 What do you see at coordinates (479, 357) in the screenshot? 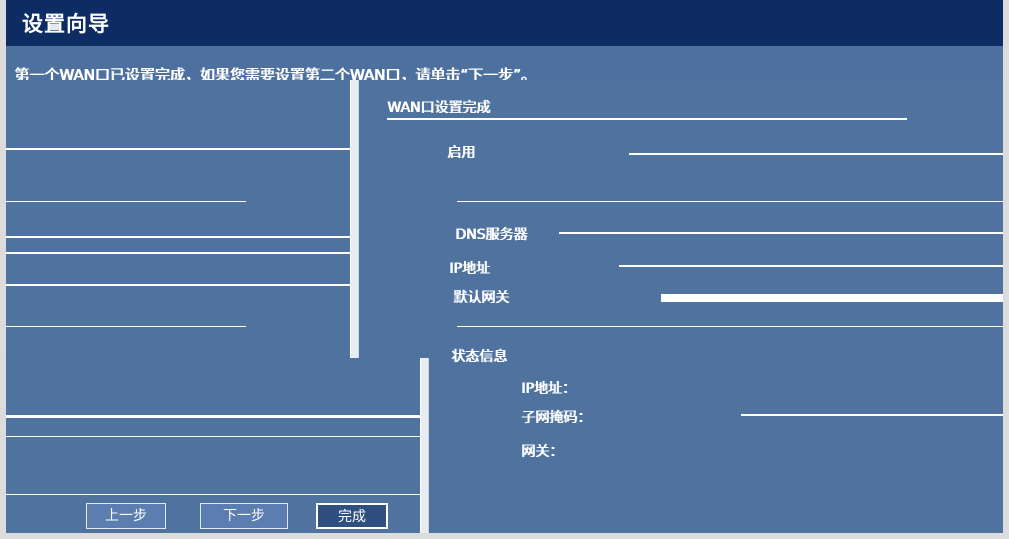
I see `status-title: 状态信息` at bounding box center [479, 357].